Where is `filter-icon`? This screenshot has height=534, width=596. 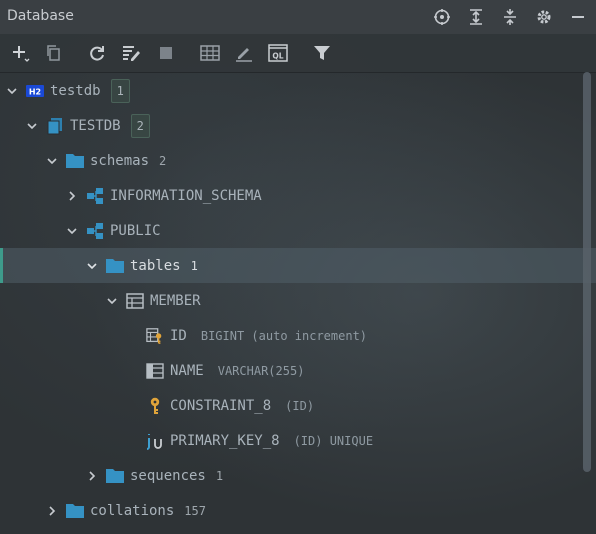
filter-icon is located at coordinates (322, 53).